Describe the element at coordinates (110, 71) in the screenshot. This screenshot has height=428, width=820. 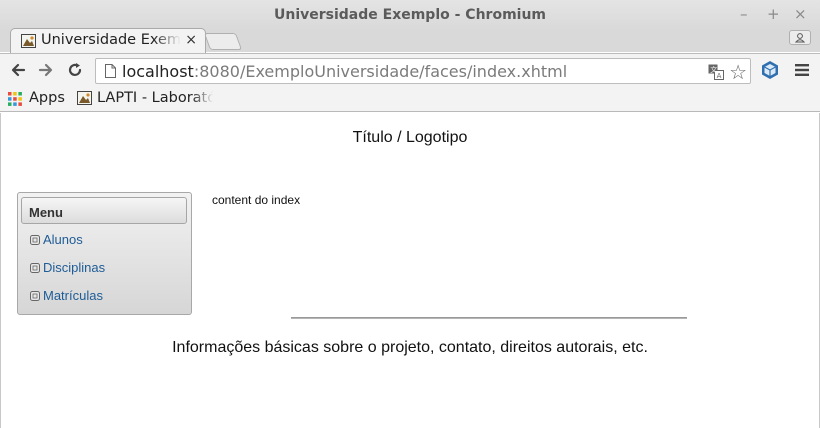
I see `page-icon` at that location.